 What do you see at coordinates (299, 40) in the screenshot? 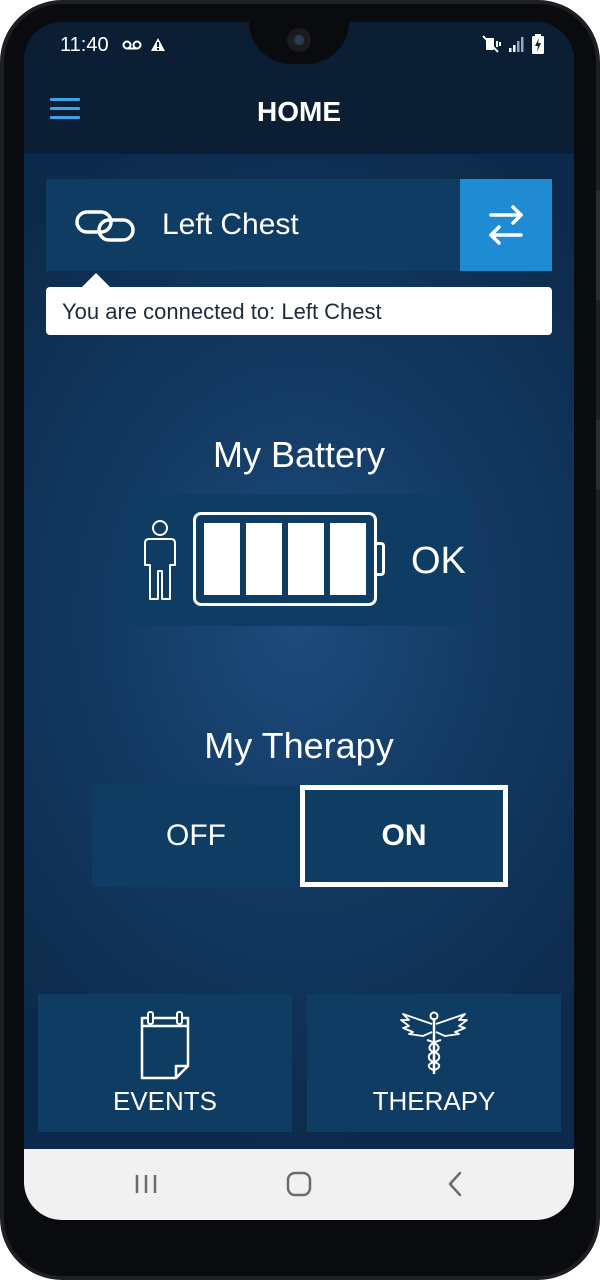
I see `front-camera` at bounding box center [299, 40].